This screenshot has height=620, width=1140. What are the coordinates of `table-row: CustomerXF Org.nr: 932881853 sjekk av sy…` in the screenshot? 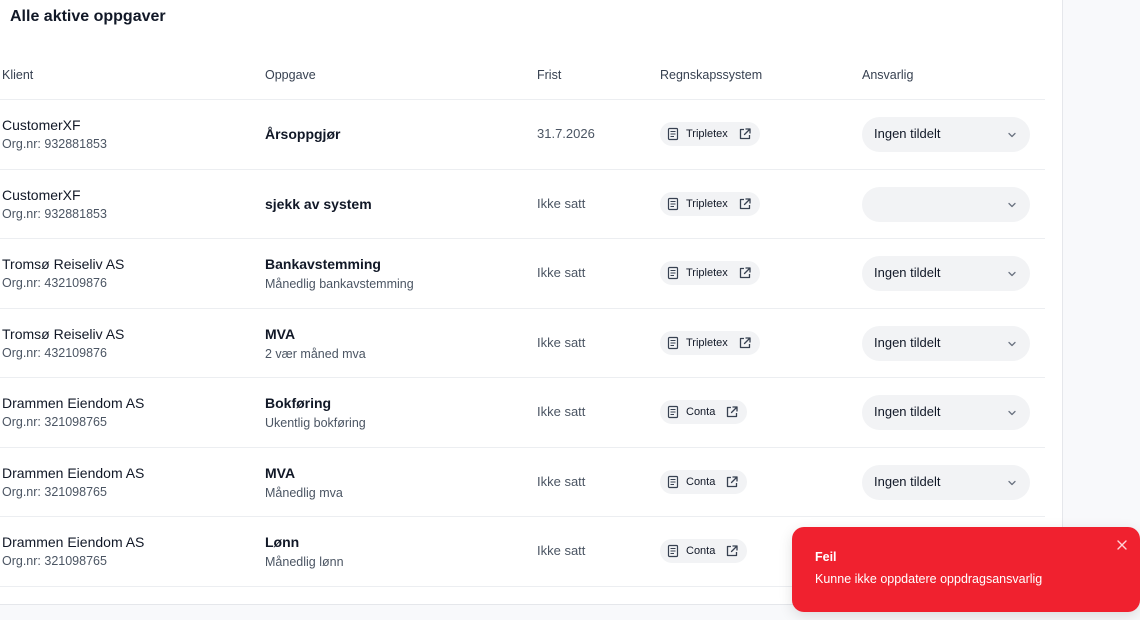 It's located at (522, 204).